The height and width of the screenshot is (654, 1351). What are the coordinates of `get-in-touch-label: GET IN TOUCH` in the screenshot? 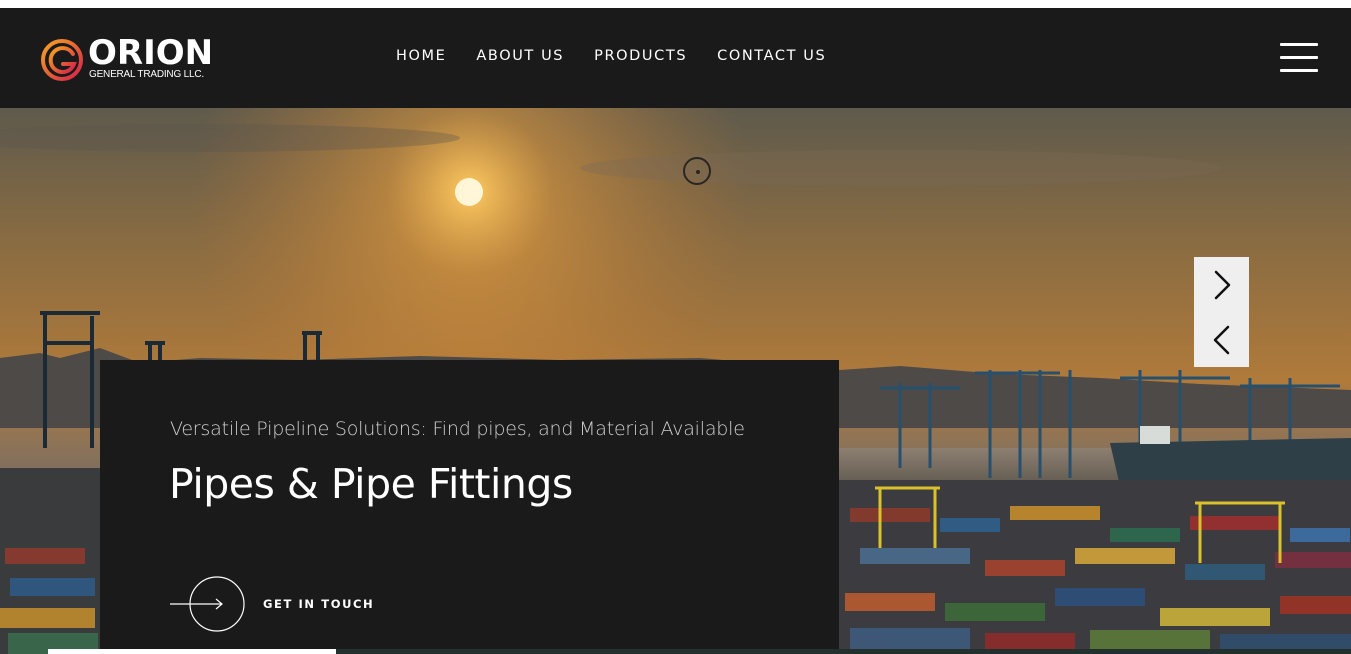 It's located at (319, 604).